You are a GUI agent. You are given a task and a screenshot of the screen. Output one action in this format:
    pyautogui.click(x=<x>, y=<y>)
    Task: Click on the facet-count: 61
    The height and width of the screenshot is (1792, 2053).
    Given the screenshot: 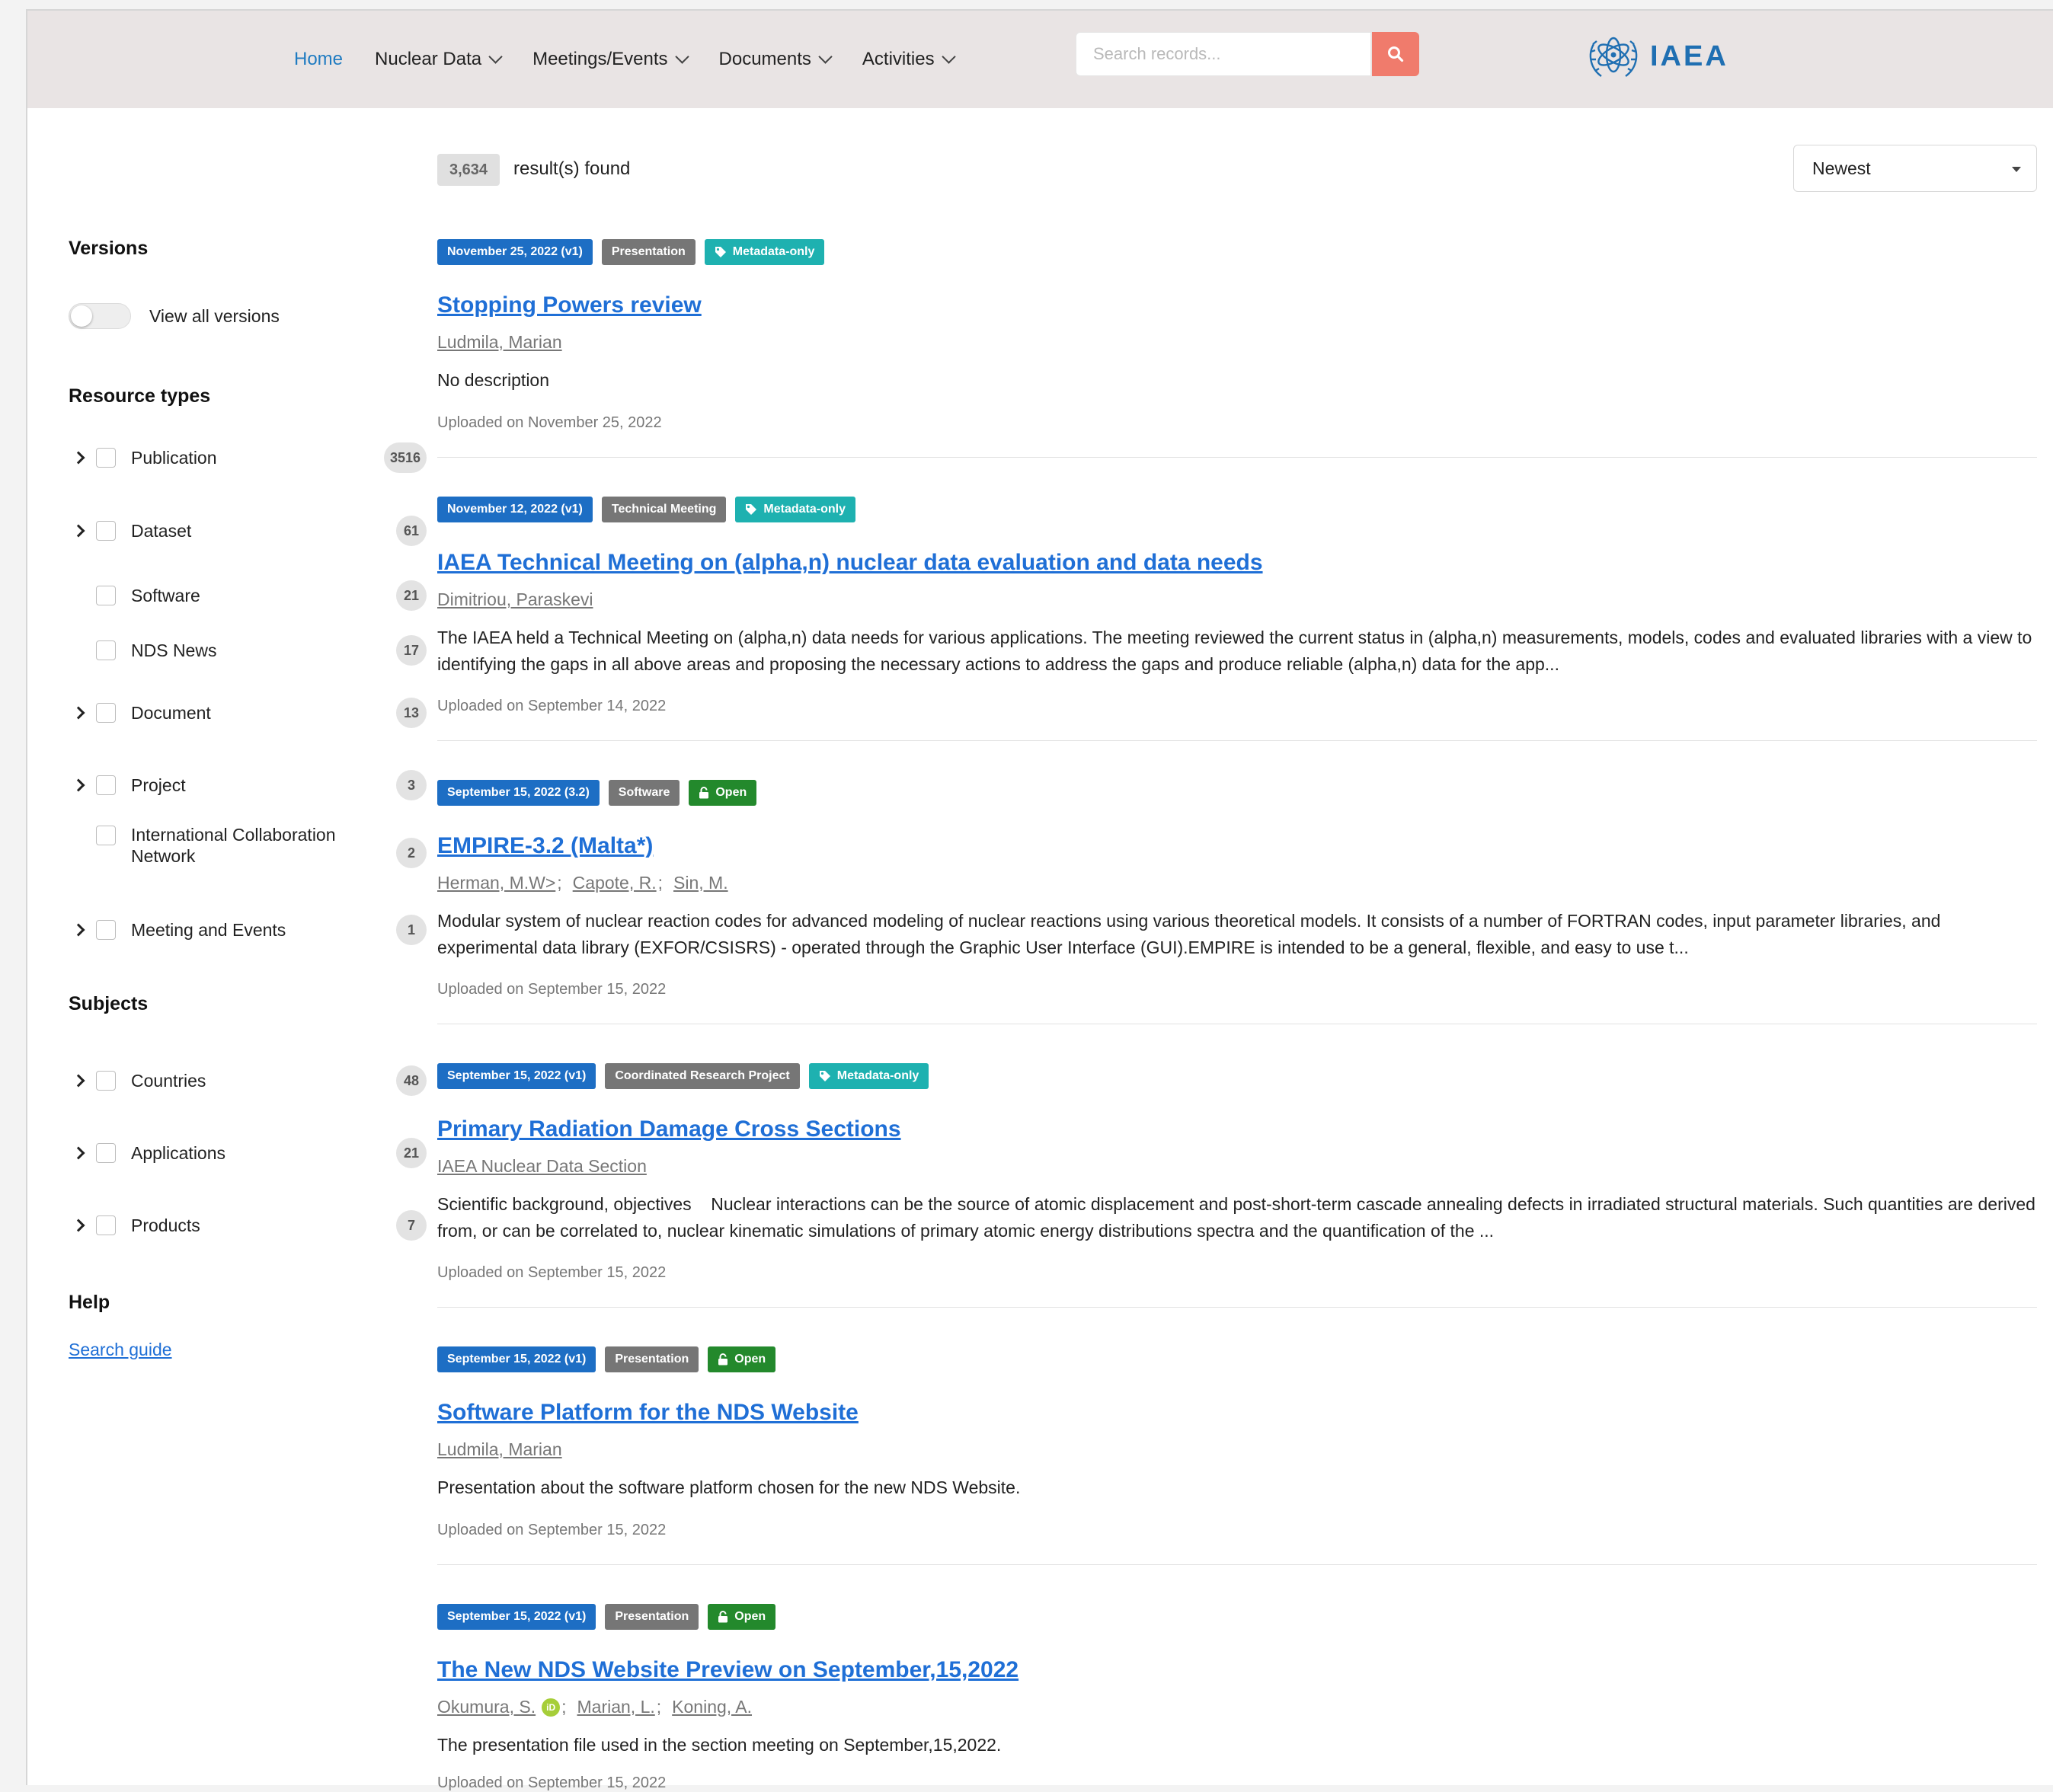 What is the action you would take?
    pyautogui.click(x=411, y=531)
    